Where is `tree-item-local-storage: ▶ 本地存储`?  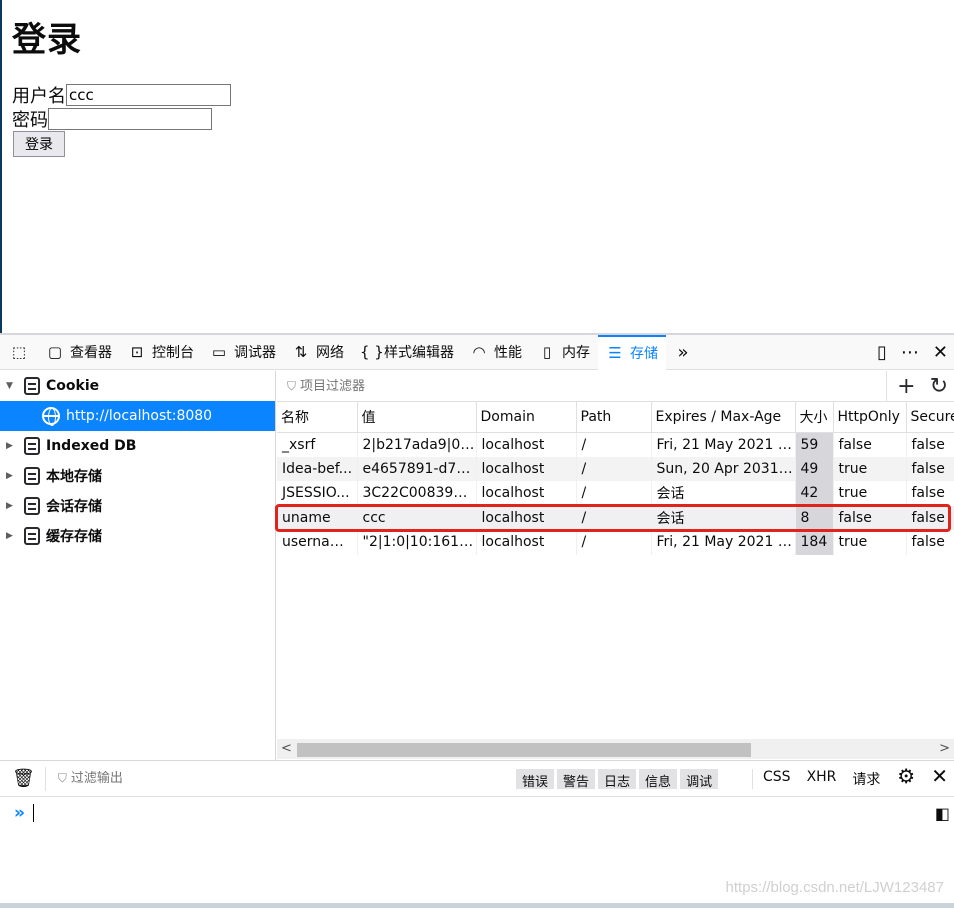
tree-item-local-storage: ▶ 本地存储 is located at coordinates (137, 476).